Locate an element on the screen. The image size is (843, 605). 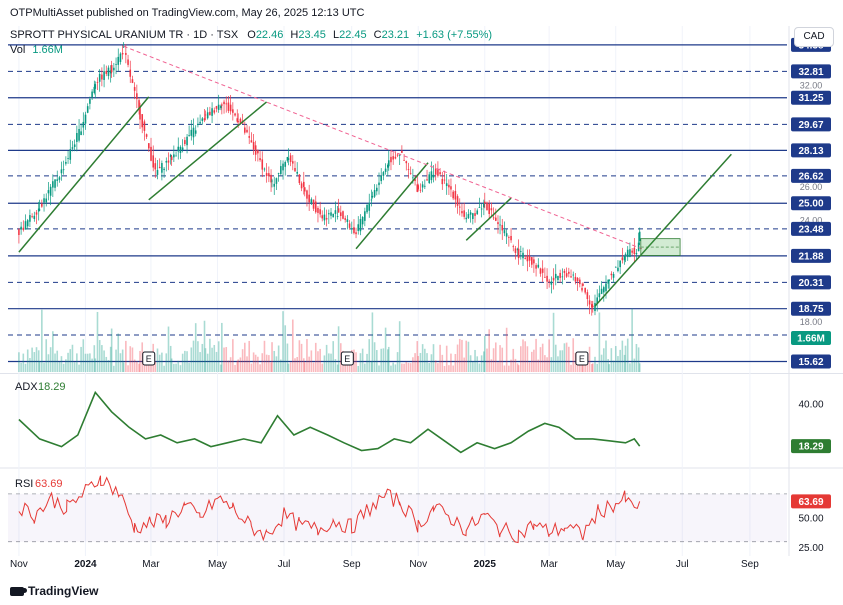
earnings-marker-label: E is located at coordinates (582, 359).